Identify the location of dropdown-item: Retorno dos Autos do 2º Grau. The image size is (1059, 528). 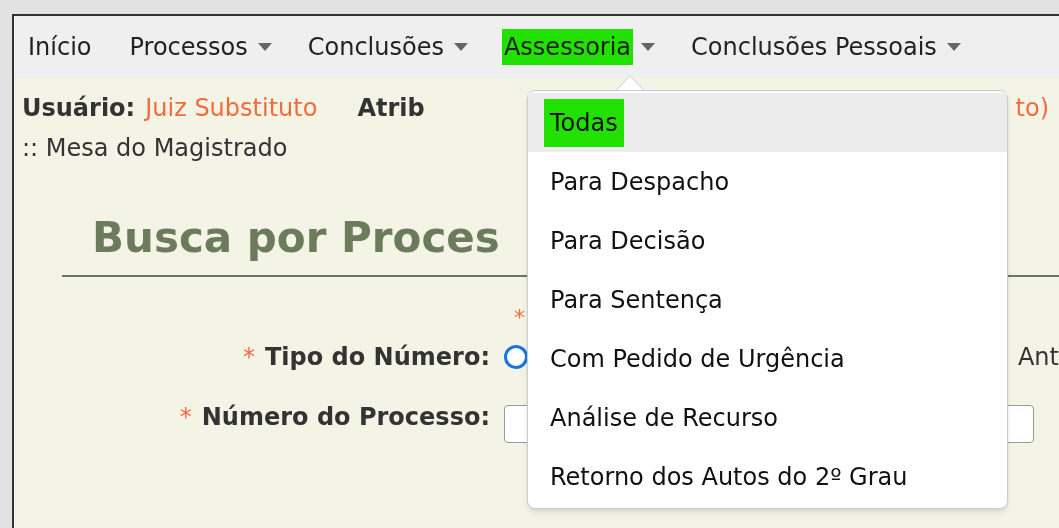
(767, 476).